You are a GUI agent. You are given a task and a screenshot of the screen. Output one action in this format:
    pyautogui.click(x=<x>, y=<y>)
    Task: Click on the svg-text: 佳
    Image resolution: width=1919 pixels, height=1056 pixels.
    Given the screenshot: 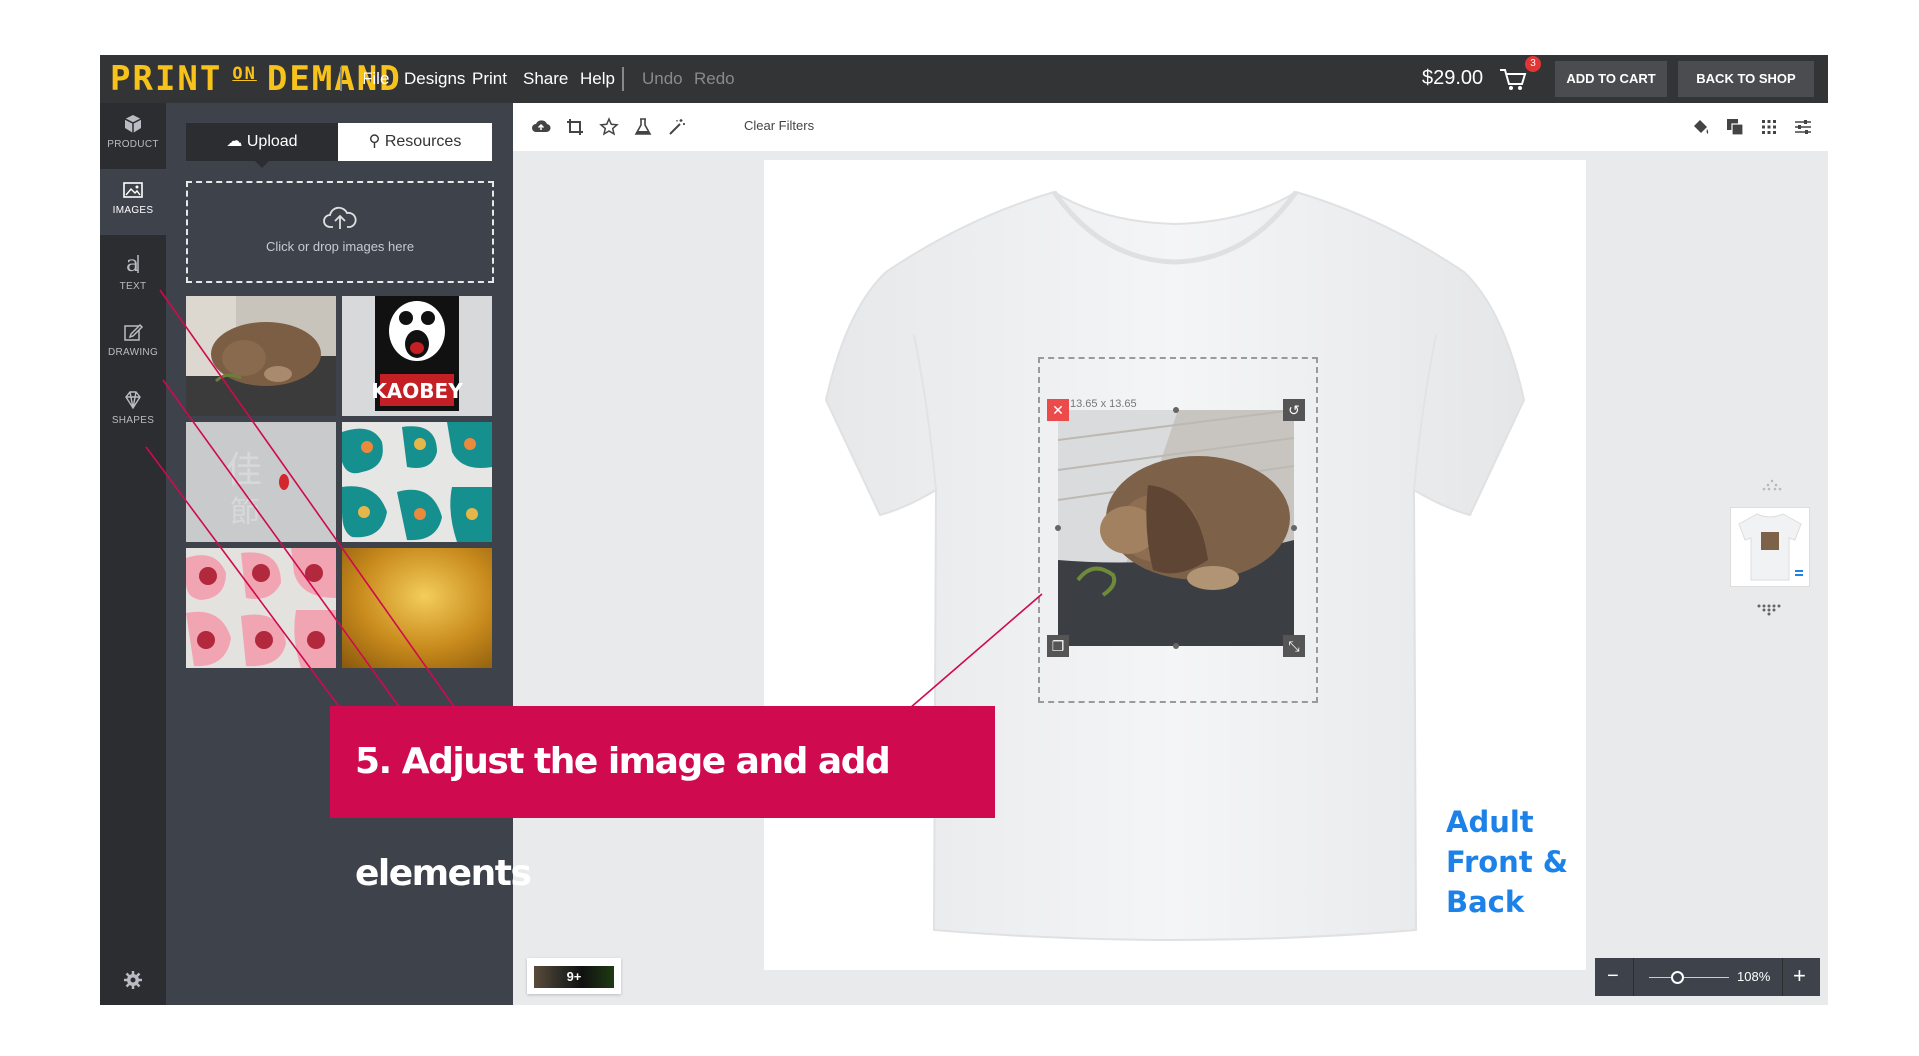 What is the action you would take?
    pyautogui.click(x=244, y=470)
    